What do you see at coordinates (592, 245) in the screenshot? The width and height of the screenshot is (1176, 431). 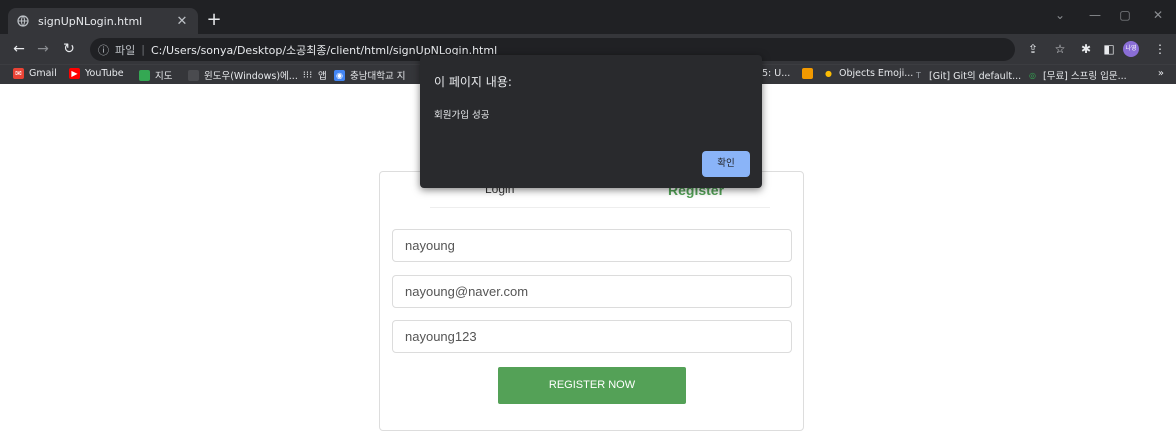 I see `username-field: nayoung` at bounding box center [592, 245].